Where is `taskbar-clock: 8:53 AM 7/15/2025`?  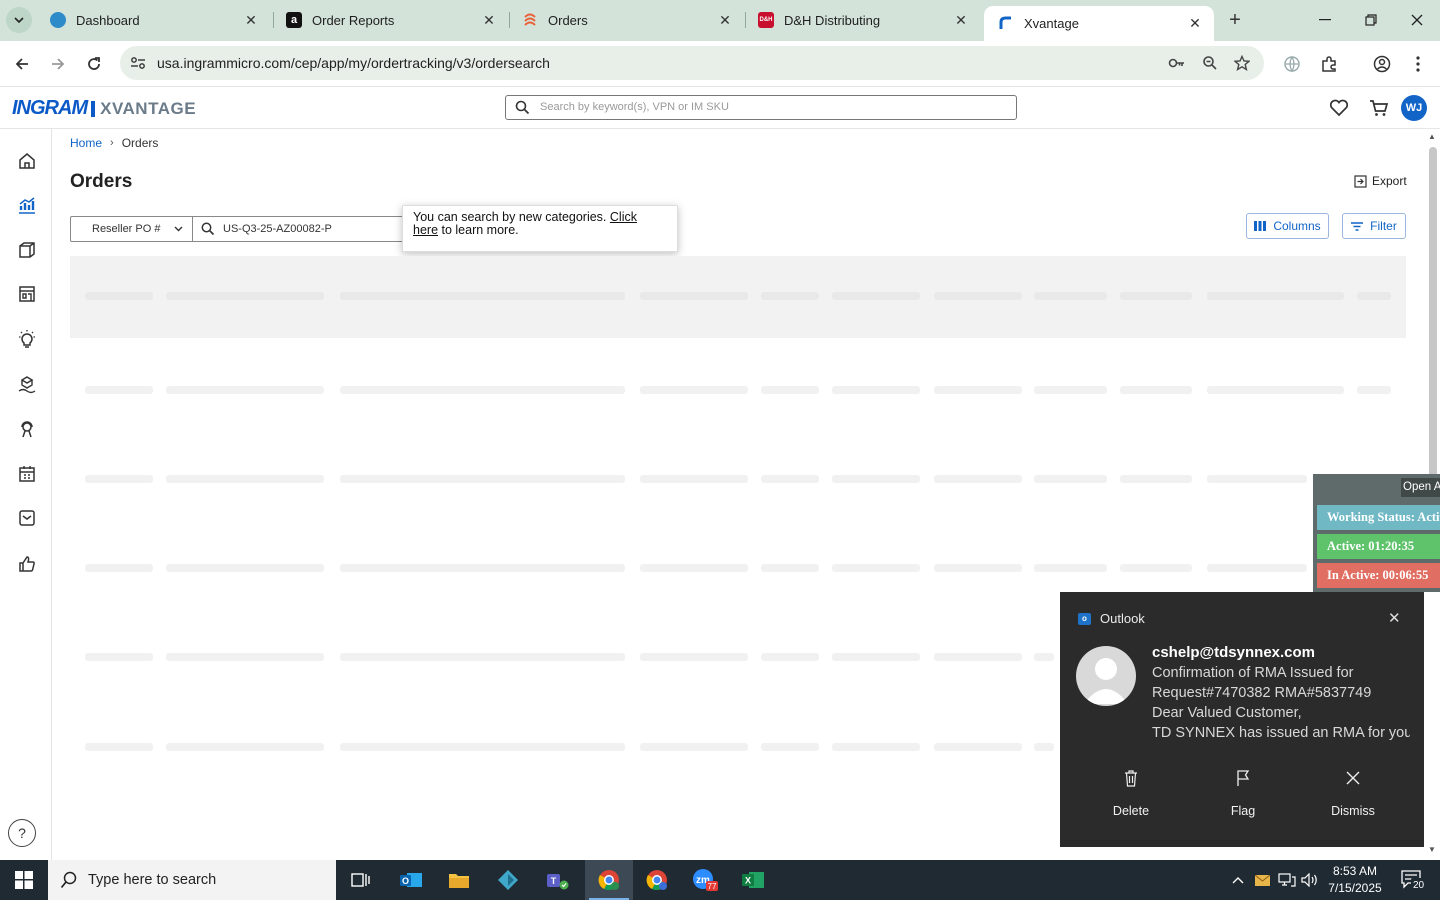
taskbar-clock: 8:53 AM 7/15/2025 is located at coordinates (1355, 880).